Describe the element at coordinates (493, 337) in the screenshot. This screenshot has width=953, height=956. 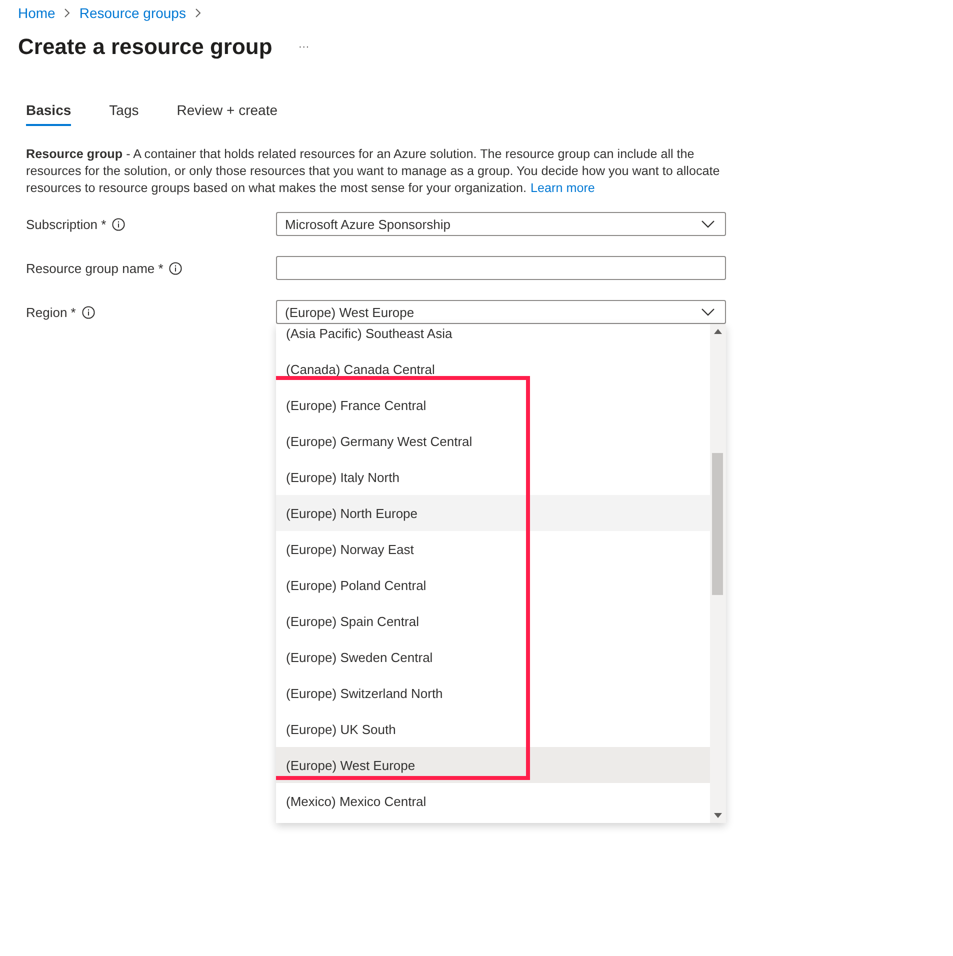
I see `dropdown-option: (Asia Pacific) Southeast Asia` at that location.